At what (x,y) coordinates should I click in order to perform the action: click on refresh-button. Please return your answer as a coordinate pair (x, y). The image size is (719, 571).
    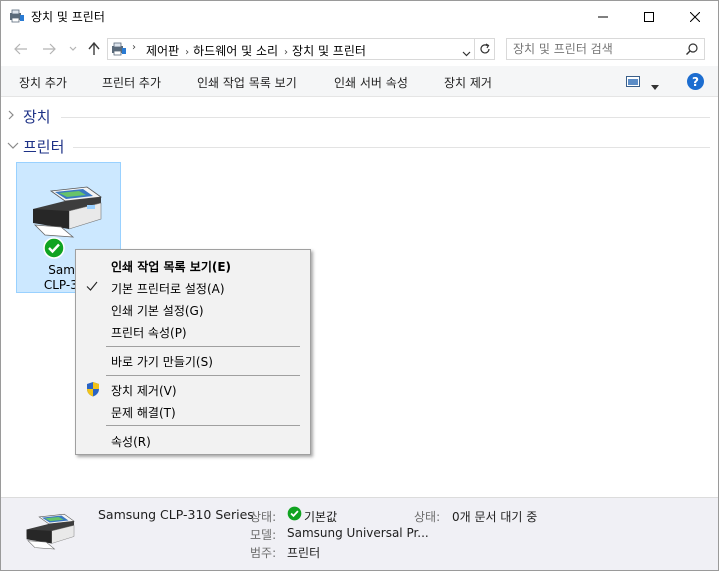
    Looking at the image, I should click on (485, 49).